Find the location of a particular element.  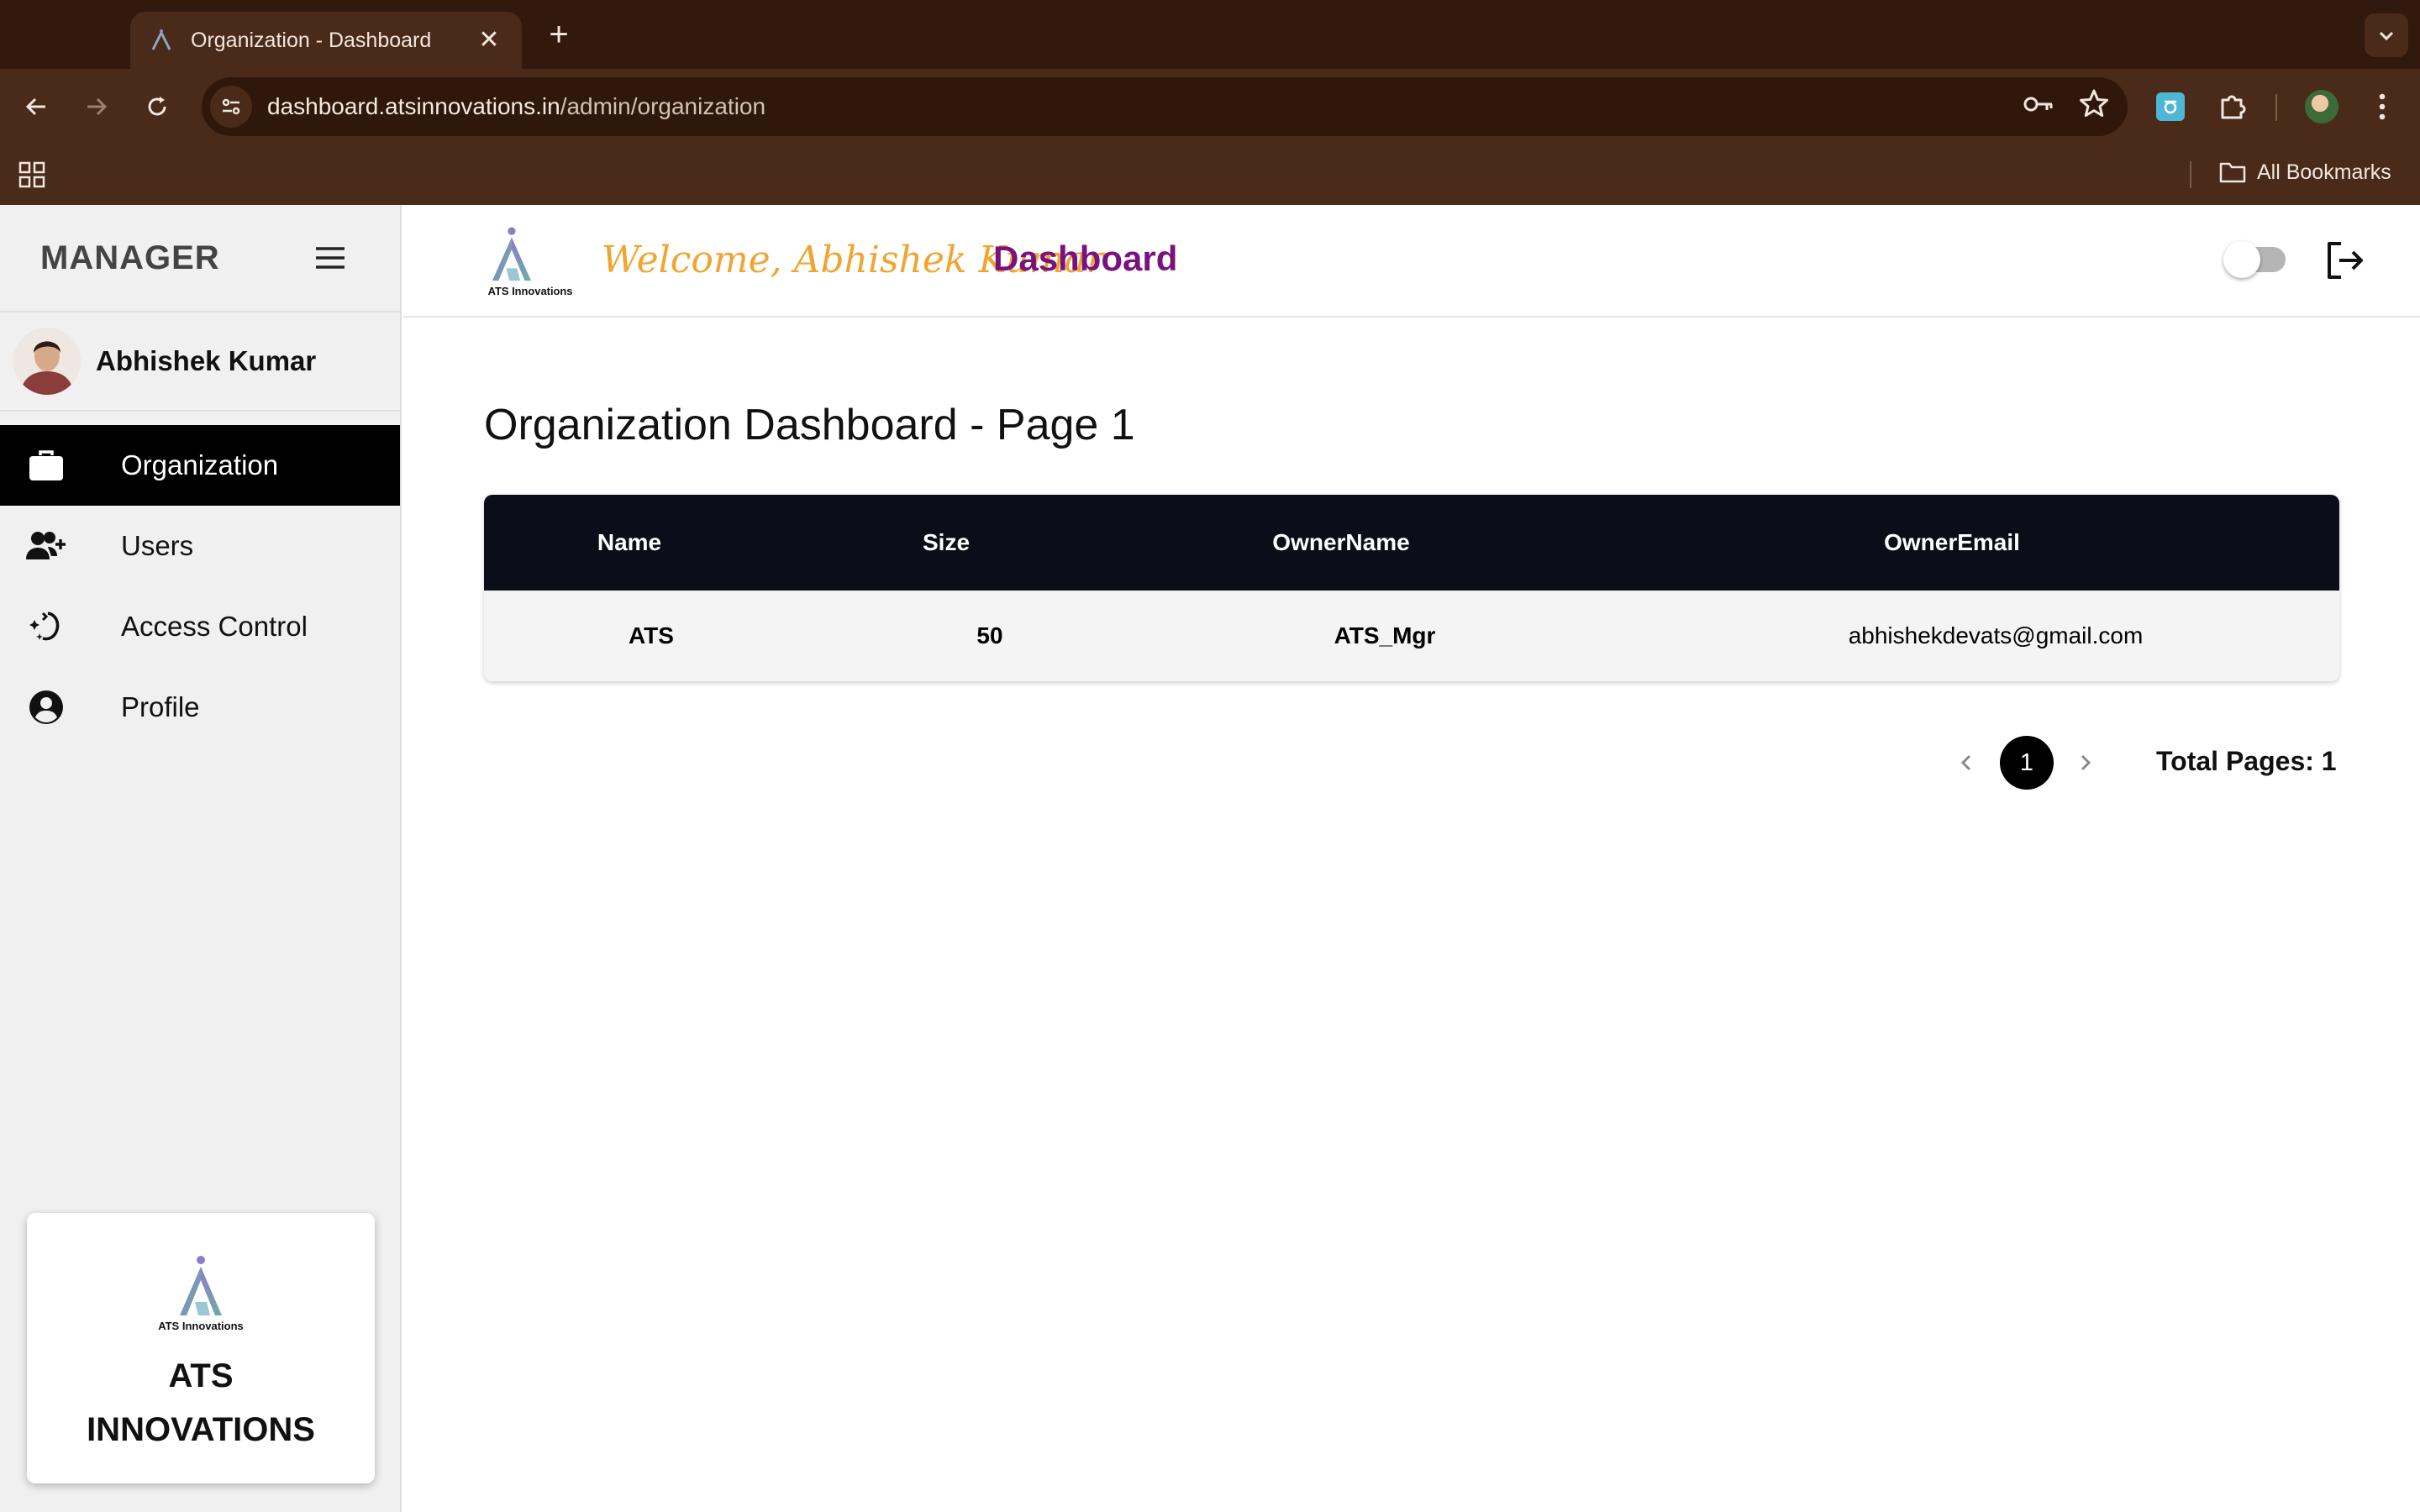

avatar is located at coordinates (47, 361).